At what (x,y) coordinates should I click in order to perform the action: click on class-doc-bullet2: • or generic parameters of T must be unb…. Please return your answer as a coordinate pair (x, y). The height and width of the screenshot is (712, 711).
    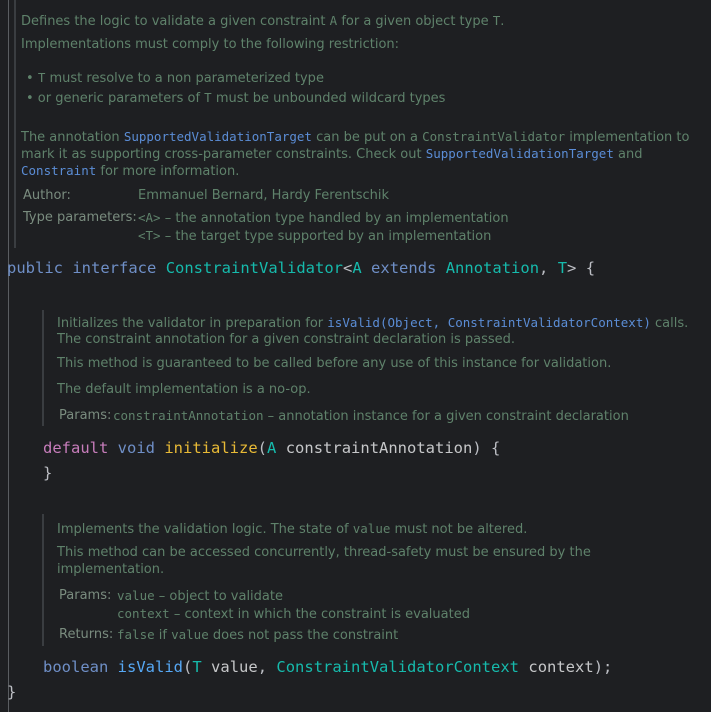
    Looking at the image, I should click on (236, 98).